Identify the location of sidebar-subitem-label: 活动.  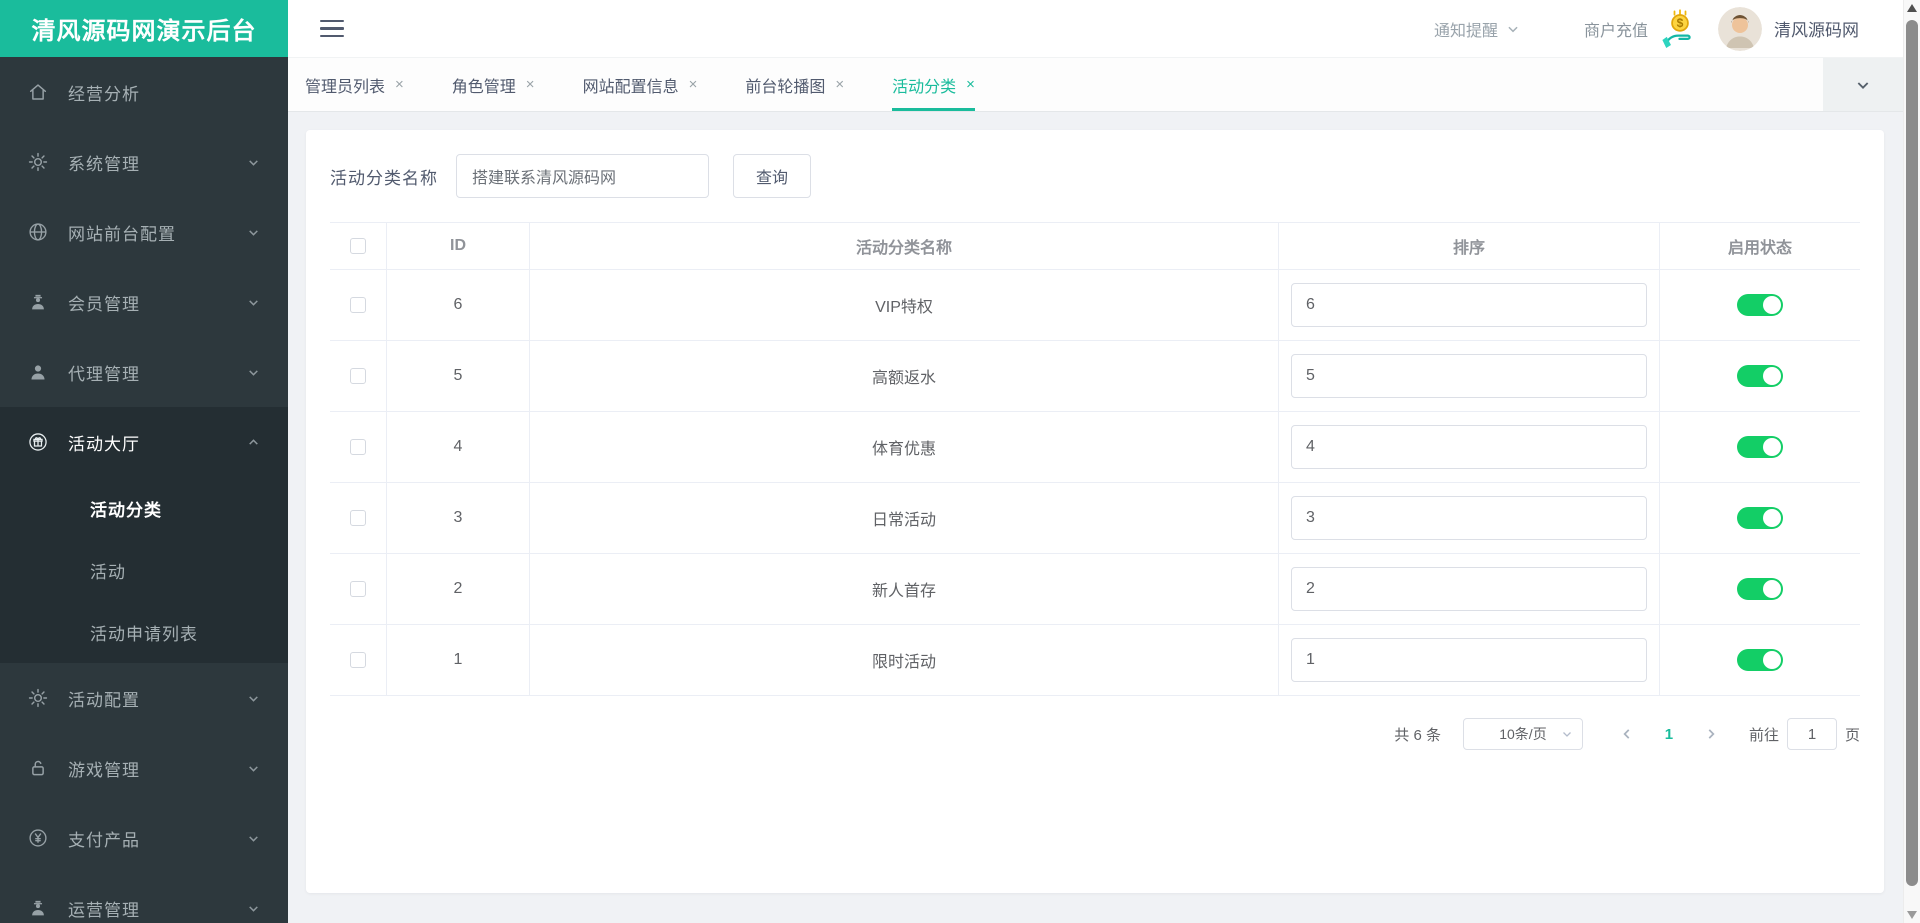
(108, 572).